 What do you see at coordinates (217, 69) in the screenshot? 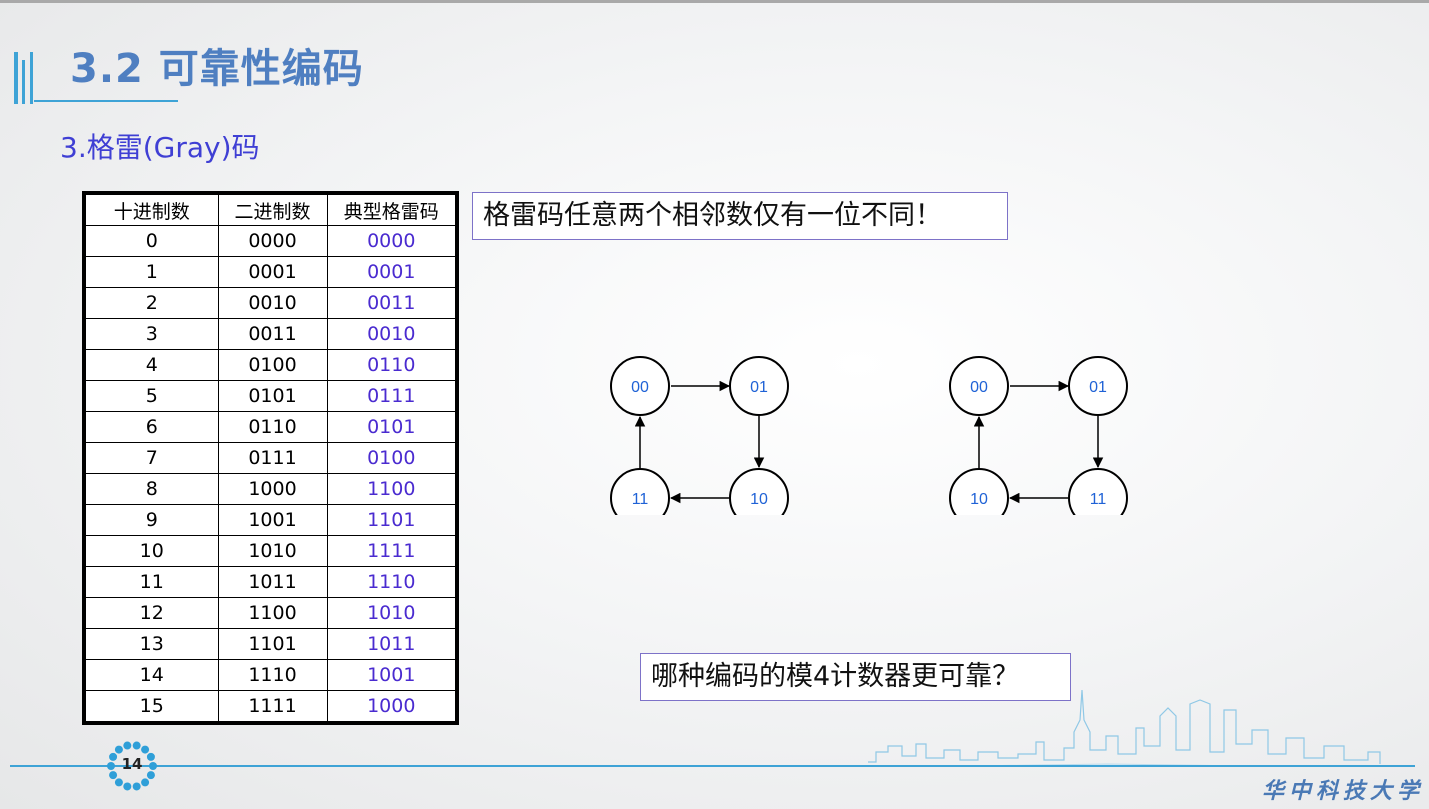
I see `page-title: 3.2 可靠性编码` at bounding box center [217, 69].